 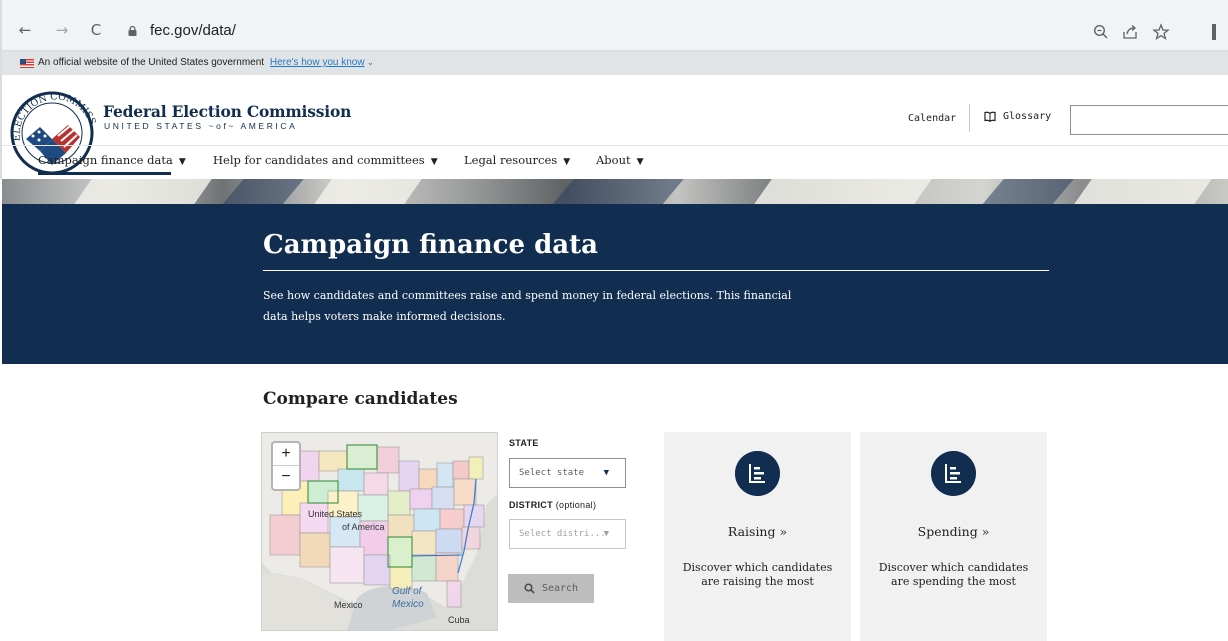 I want to click on us-flag-icon, so click(x=27, y=63).